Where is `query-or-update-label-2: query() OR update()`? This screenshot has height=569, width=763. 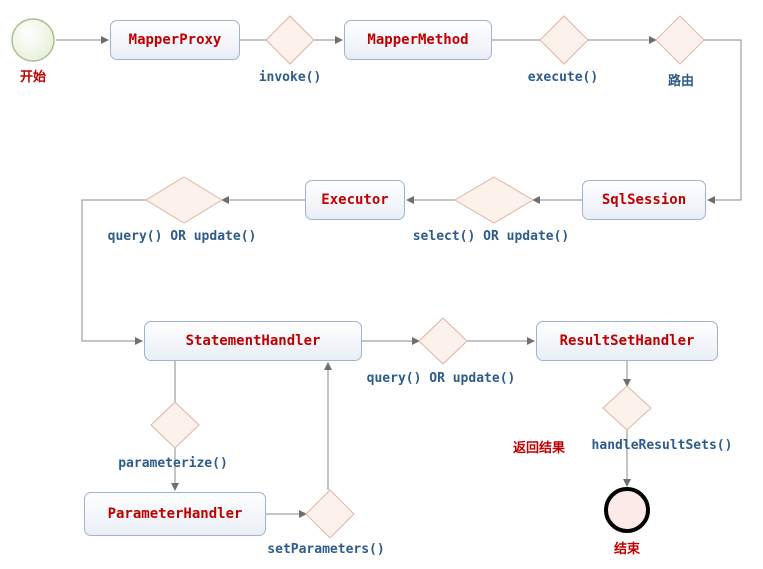
query-or-update-label-2: query() OR update() is located at coordinates (441, 378).